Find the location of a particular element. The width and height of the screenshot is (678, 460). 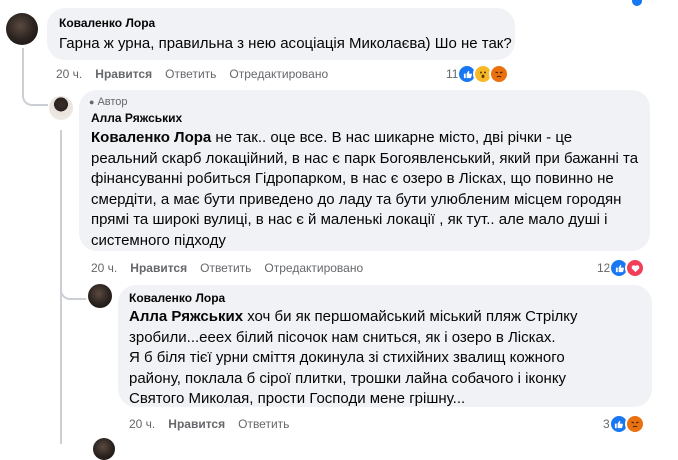

mention-link: Алла Ряжських is located at coordinates (186, 316).